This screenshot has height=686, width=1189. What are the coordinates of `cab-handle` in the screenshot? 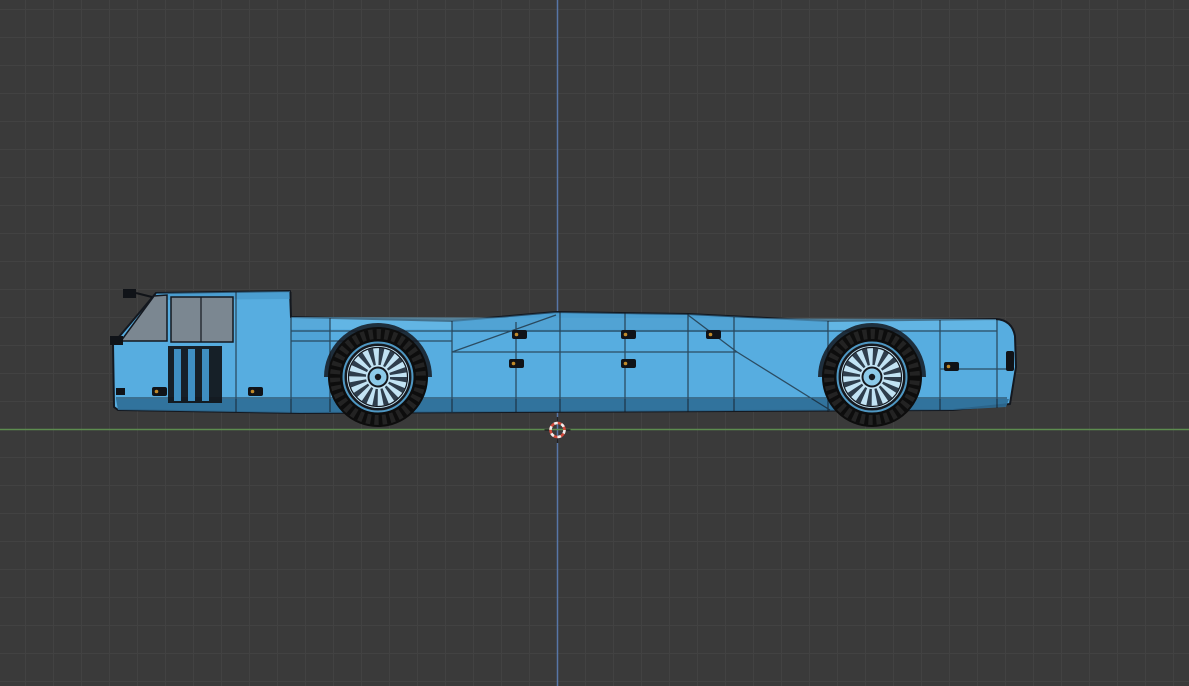 It's located at (255, 391).